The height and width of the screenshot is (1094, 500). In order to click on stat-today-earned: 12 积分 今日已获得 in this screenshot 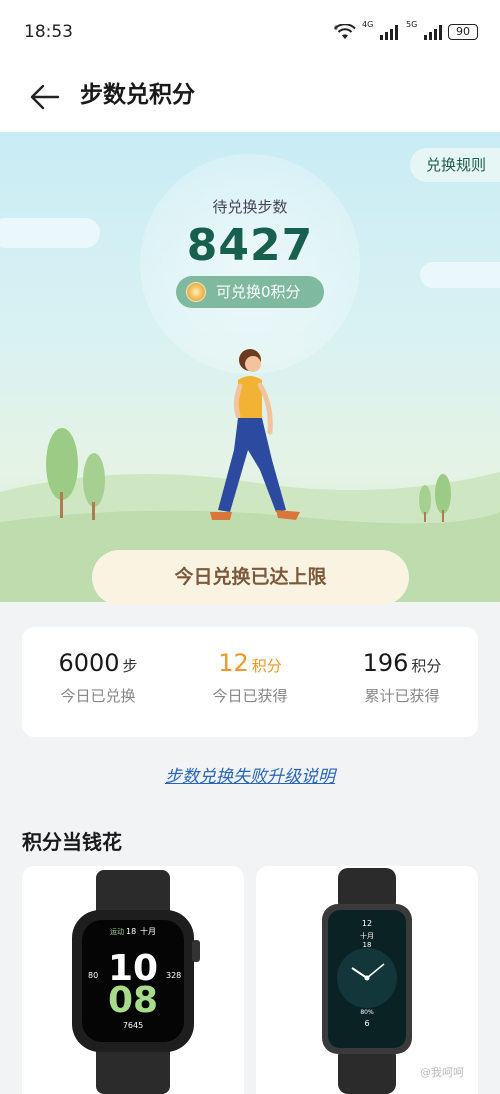, I will do `click(250, 677)`.